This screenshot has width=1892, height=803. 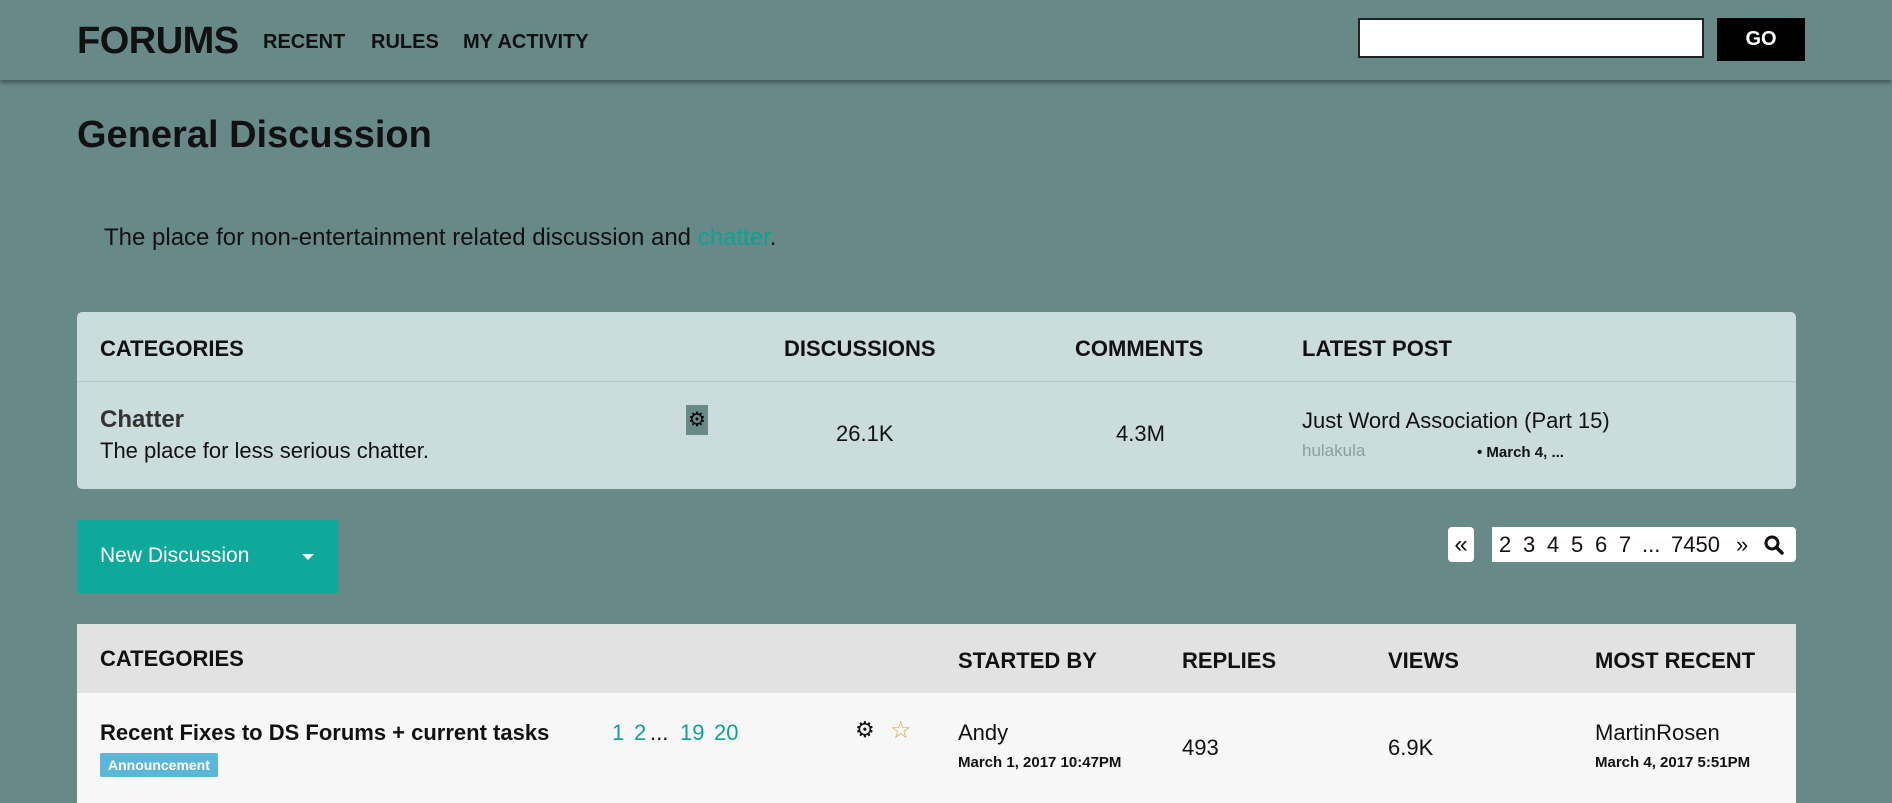 What do you see at coordinates (175, 555) in the screenshot?
I see `new-discussion-label: New Discussion` at bounding box center [175, 555].